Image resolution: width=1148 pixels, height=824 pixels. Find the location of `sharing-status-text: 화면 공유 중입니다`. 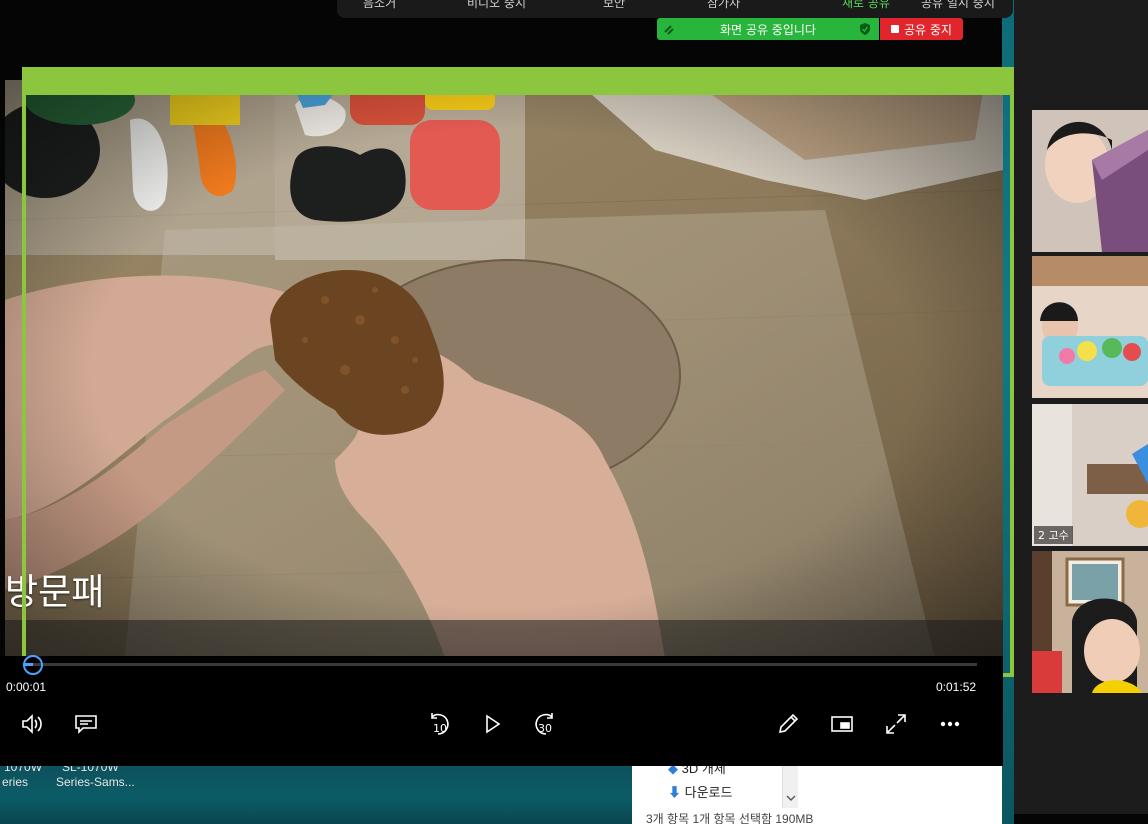

sharing-status-text: 화면 공유 중입니다 is located at coordinates (768, 29).